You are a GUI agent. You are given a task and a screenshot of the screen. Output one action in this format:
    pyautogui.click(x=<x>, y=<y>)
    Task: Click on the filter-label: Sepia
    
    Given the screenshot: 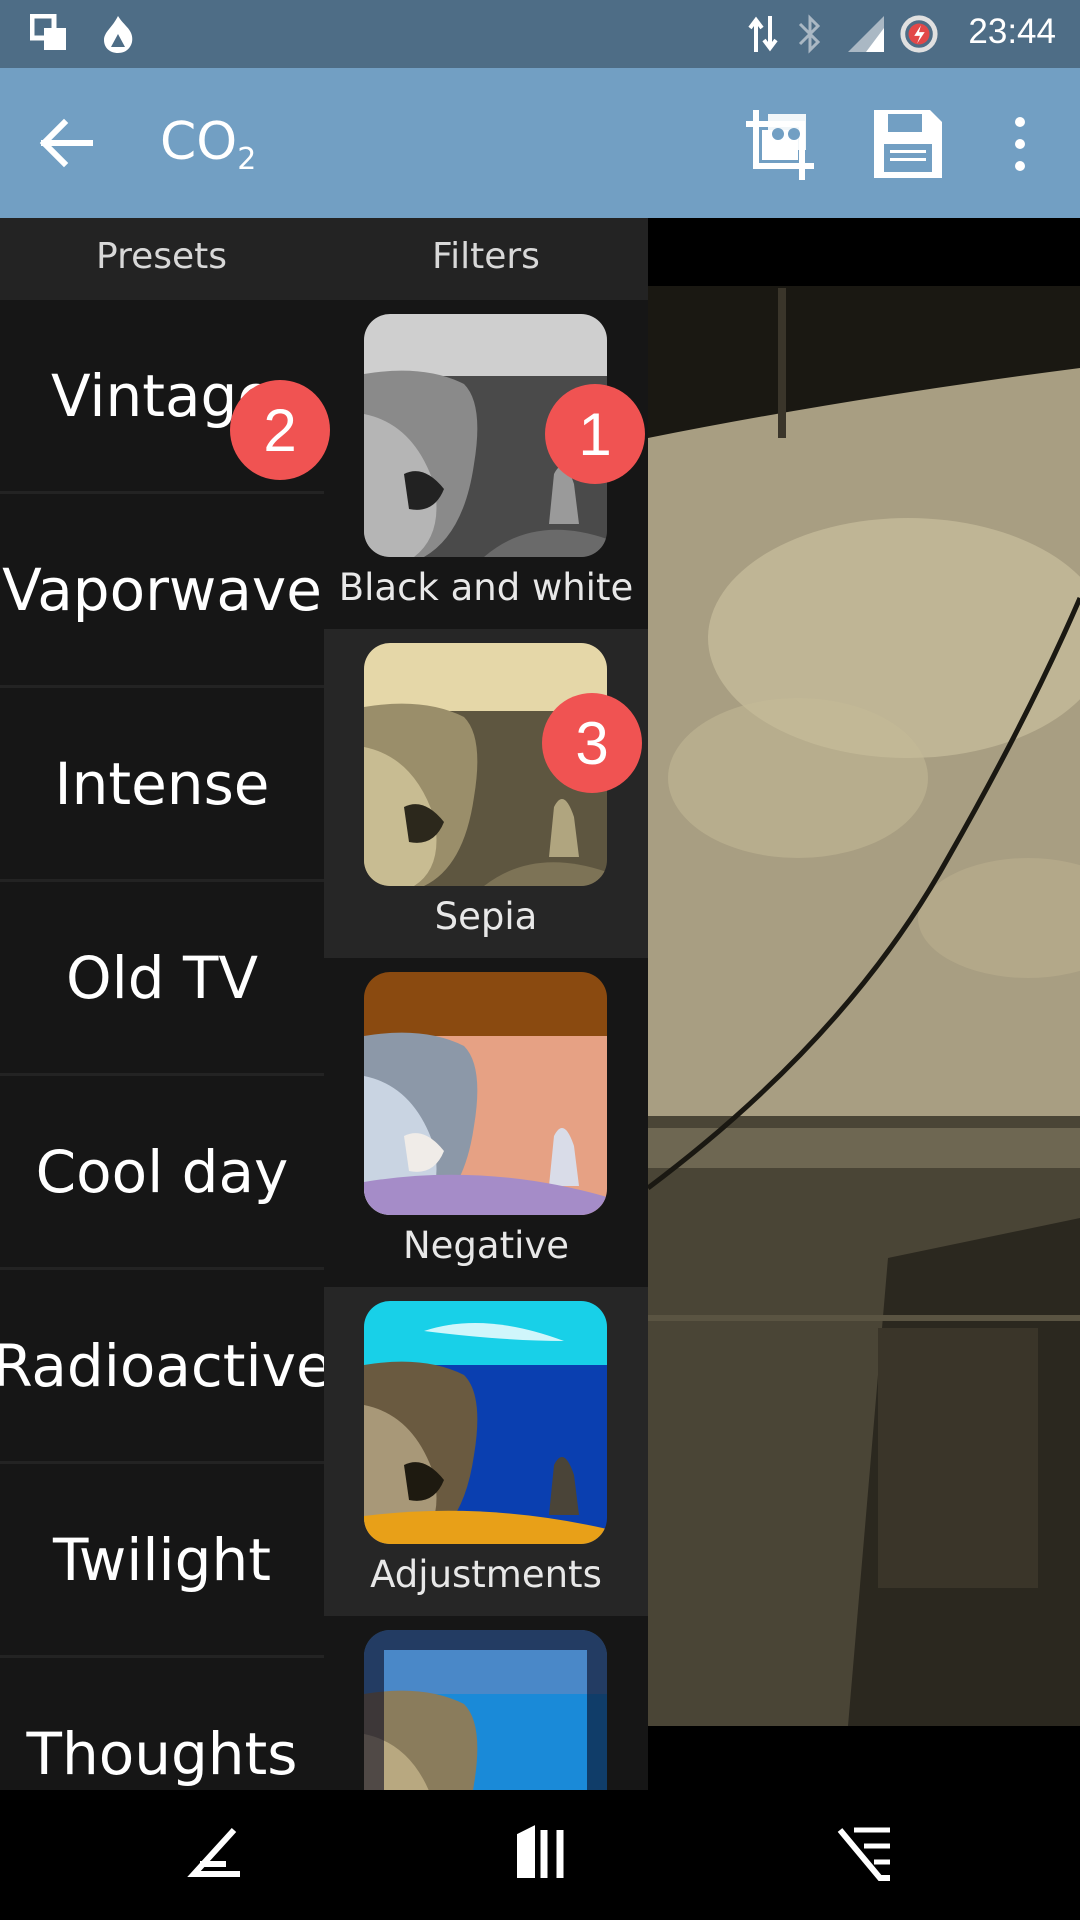 What is the action you would take?
    pyautogui.click(x=486, y=916)
    